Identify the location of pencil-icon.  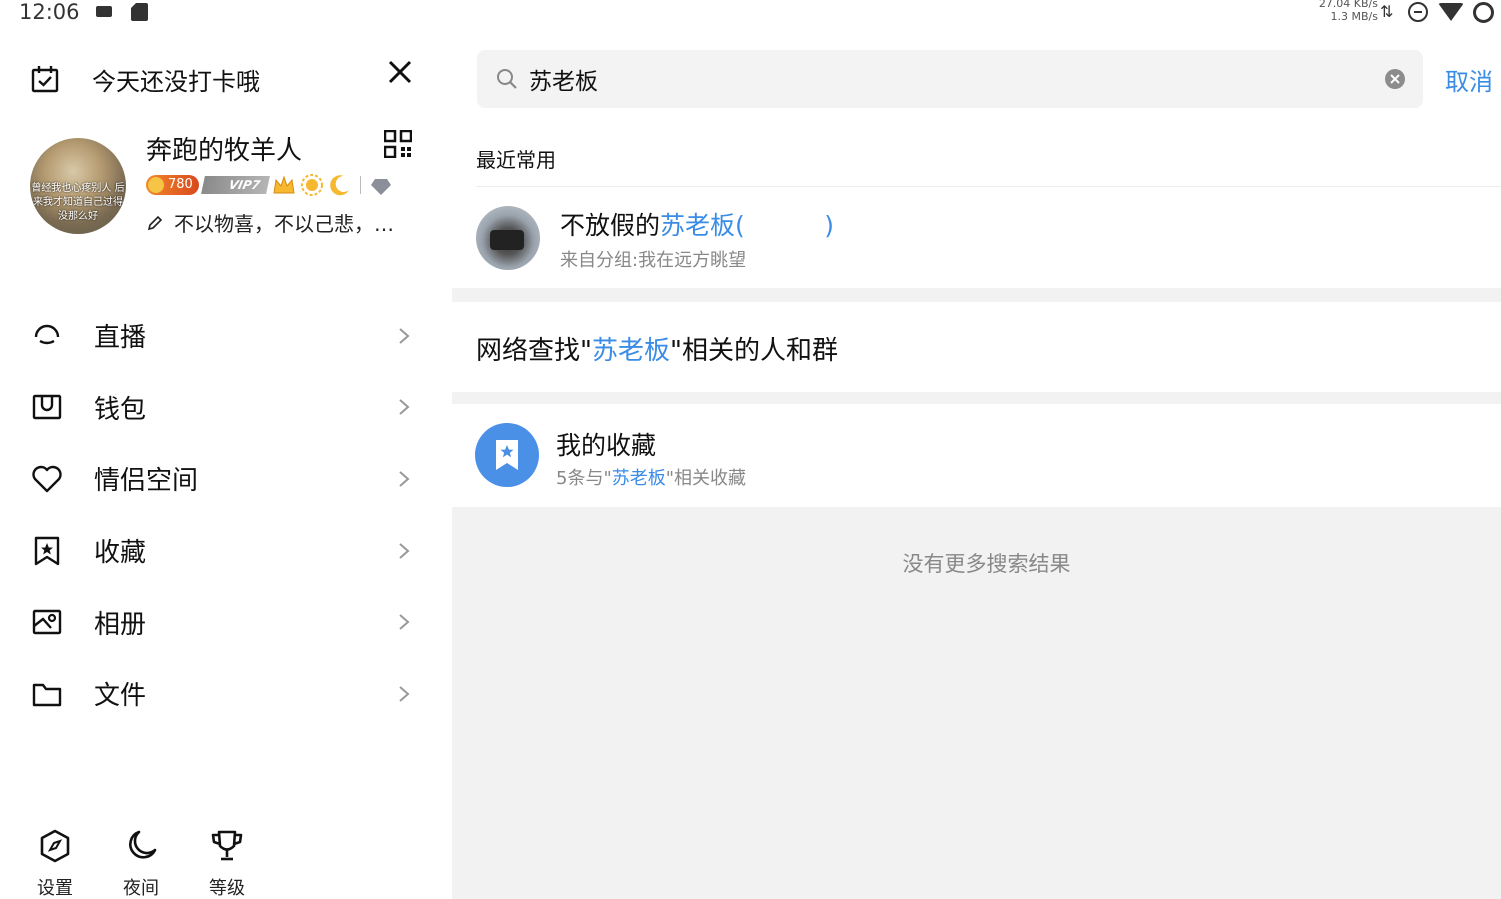
(155, 222).